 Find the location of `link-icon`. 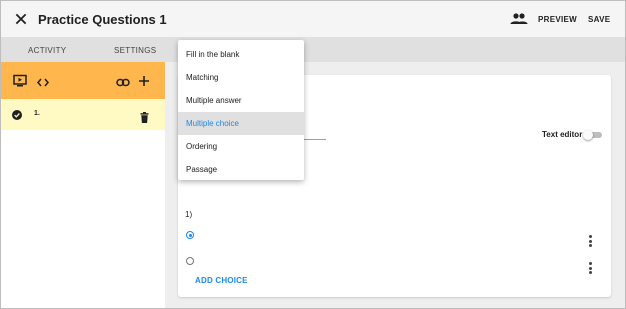

link-icon is located at coordinates (123, 82).